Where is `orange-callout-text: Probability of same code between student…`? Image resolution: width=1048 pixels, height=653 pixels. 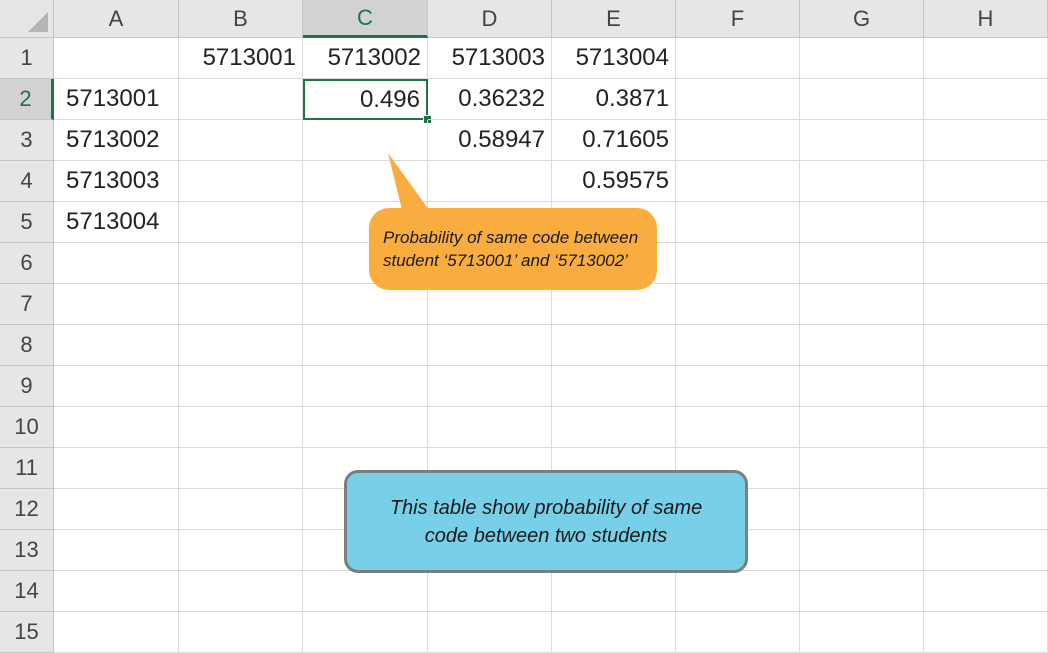 orange-callout-text: Probability of same code between student… is located at coordinates (511, 249).